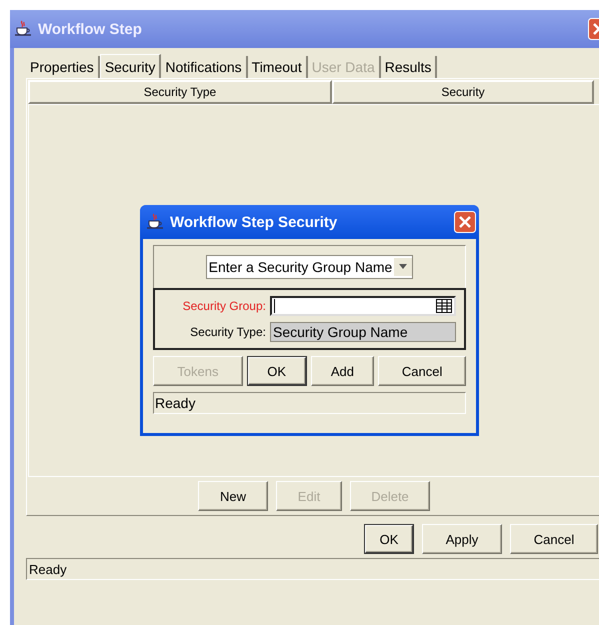 This screenshot has width=599, height=625. I want to click on button: Add, so click(342, 371).